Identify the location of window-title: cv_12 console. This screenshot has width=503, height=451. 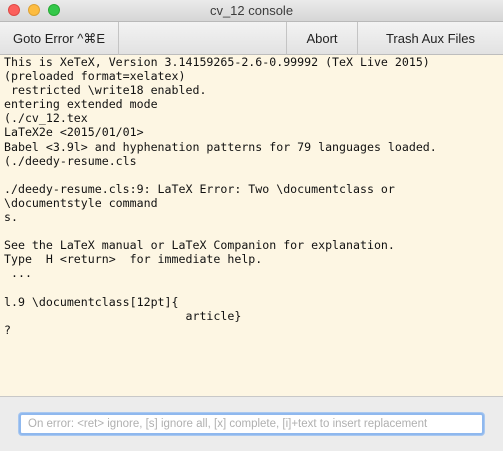
(251, 10).